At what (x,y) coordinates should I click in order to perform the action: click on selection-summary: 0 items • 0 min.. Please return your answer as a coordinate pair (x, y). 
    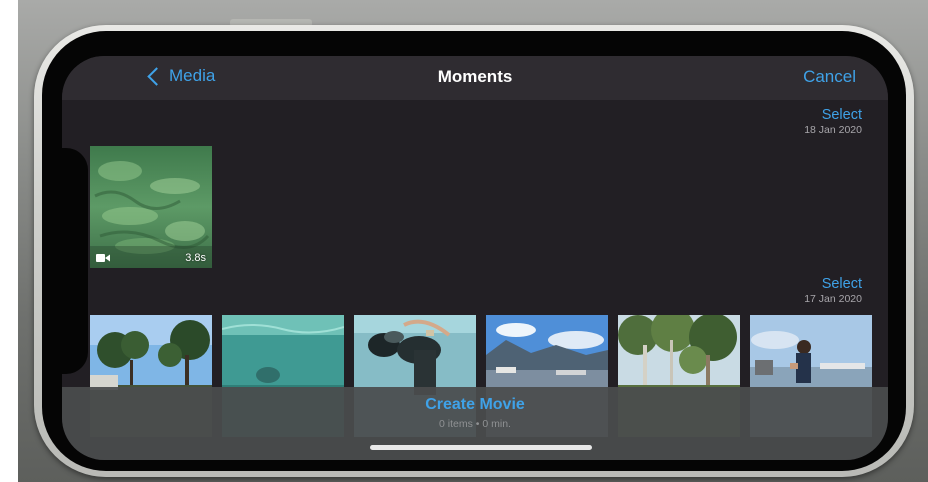
    Looking at the image, I should click on (475, 424).